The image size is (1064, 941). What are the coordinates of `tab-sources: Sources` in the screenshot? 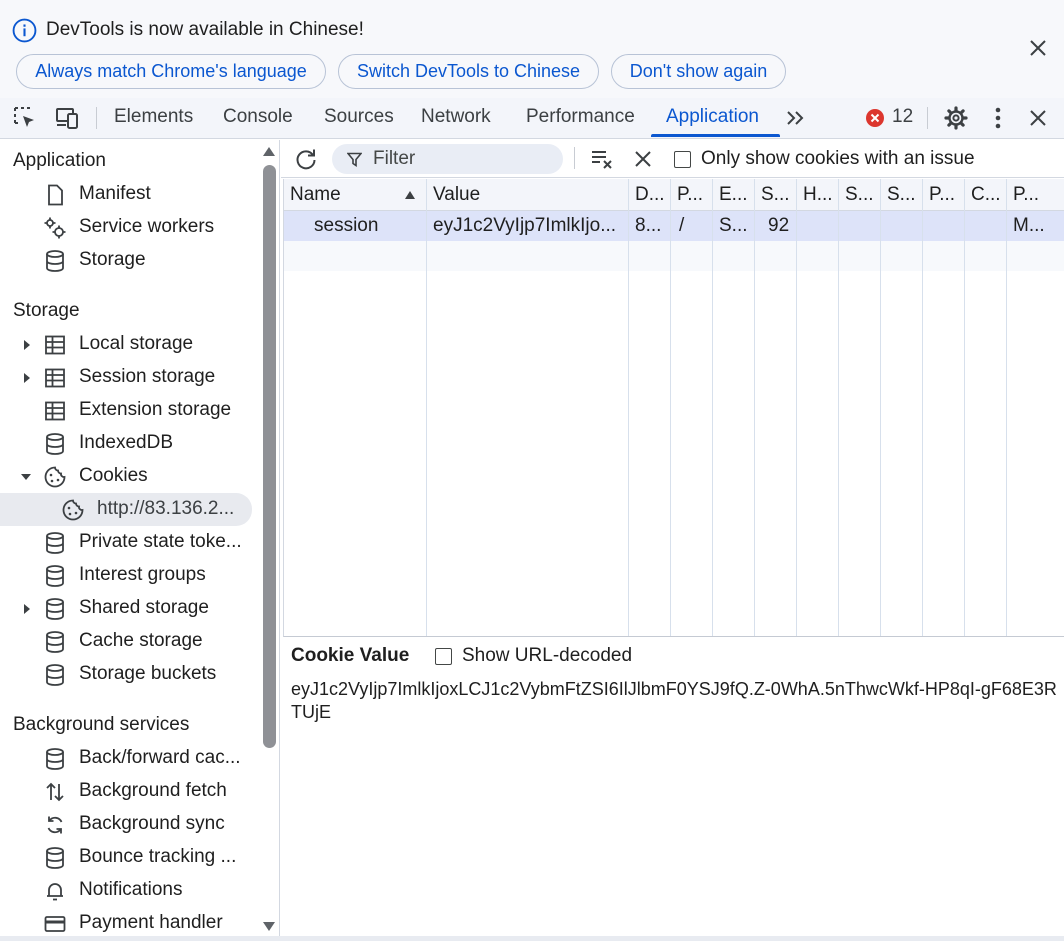 It's located at (359, 117).